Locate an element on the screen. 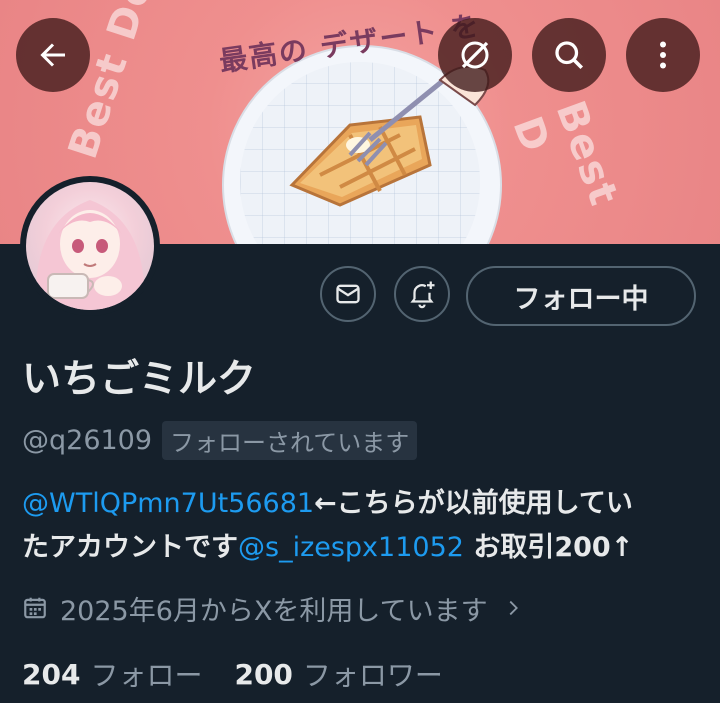 The width and height of the screenshot is (720, 703). search-icon is located at coordinates (569, 55).